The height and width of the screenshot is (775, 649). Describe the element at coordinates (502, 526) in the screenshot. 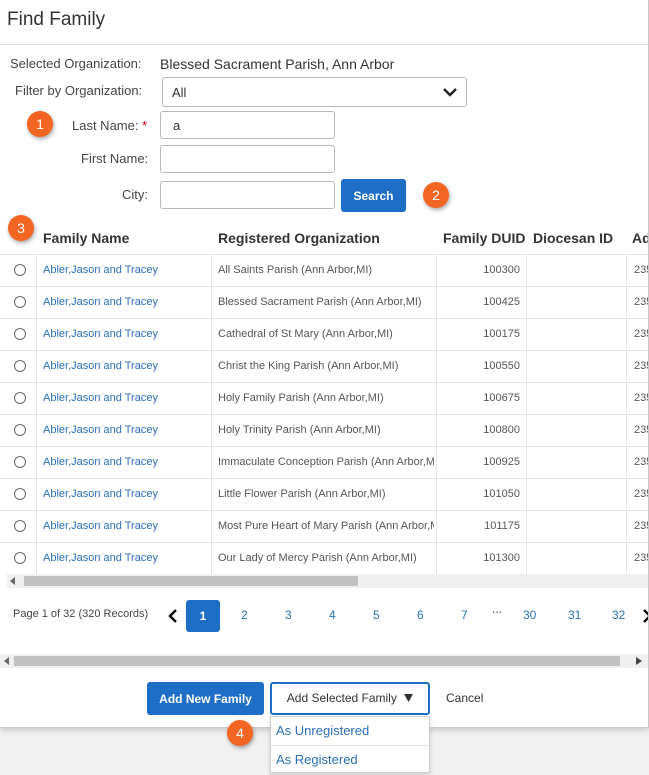

I see `family-duid-cell: 101175` at that location.